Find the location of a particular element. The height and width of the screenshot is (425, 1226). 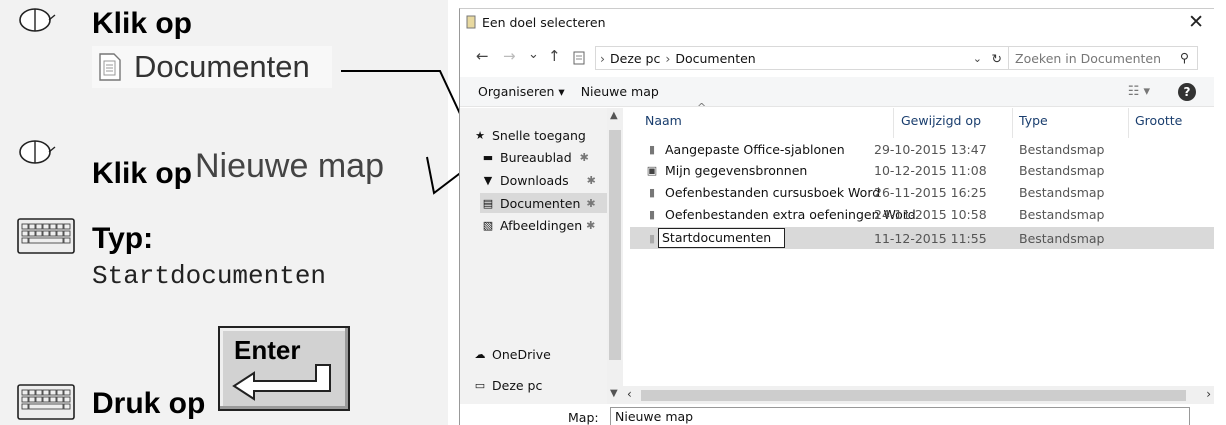

recent-locations-icon: ⌄ is located at coordinates (533, 54).